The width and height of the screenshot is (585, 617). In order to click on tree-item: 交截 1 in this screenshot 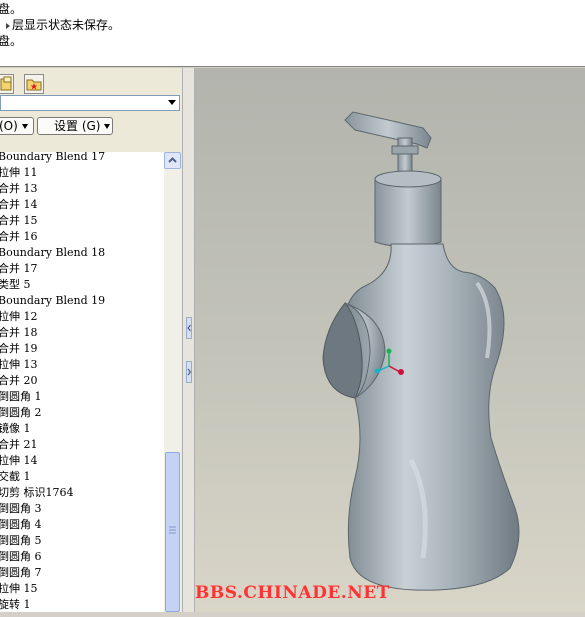, I will do `click(15, 477)`.